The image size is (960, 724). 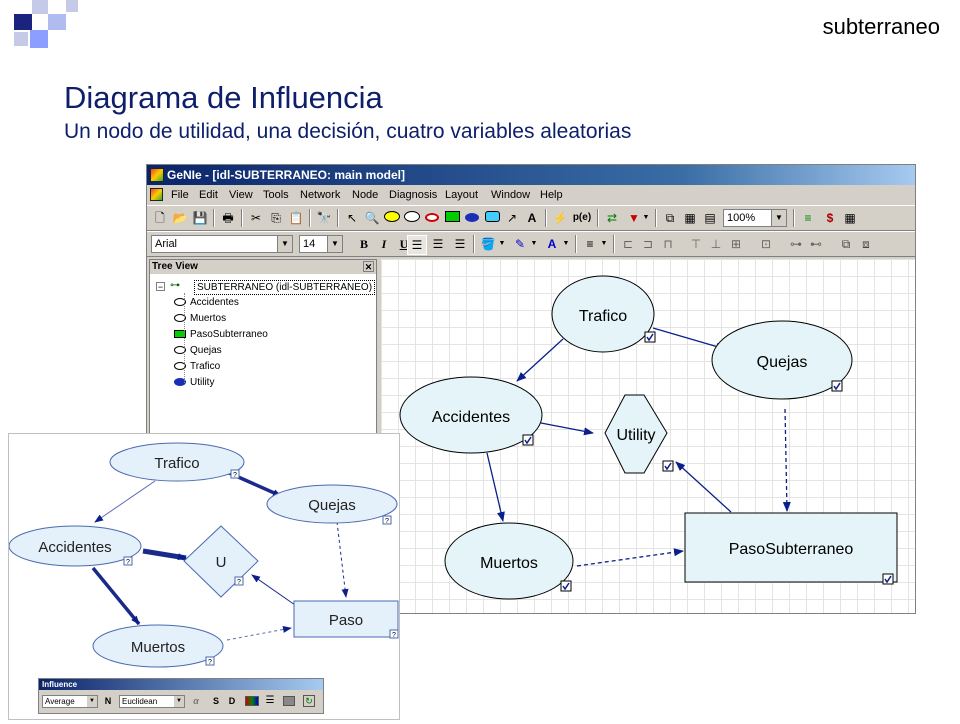 I want to click on text-tool-icon: A, so click(x=532, y=218).